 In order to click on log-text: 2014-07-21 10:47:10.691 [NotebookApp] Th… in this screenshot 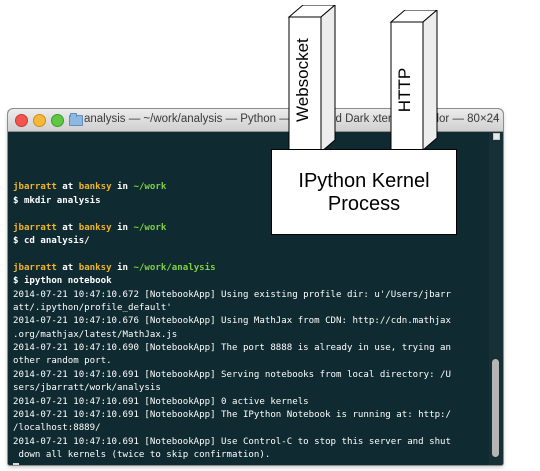, I will do `click(232, 415)`.